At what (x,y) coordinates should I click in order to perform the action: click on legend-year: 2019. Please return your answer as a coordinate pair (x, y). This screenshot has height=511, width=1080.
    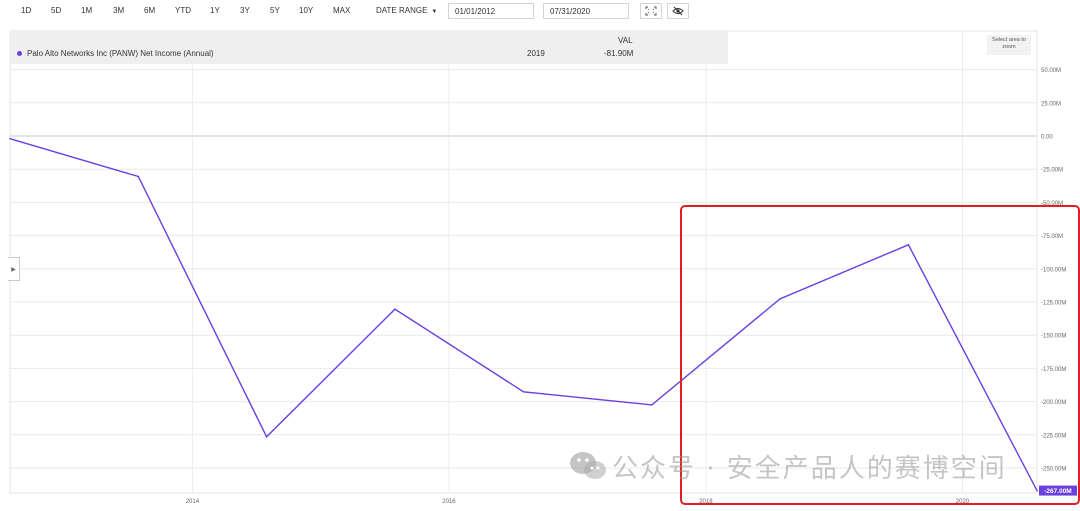
    Looking at the image, I should click on (536, 53).